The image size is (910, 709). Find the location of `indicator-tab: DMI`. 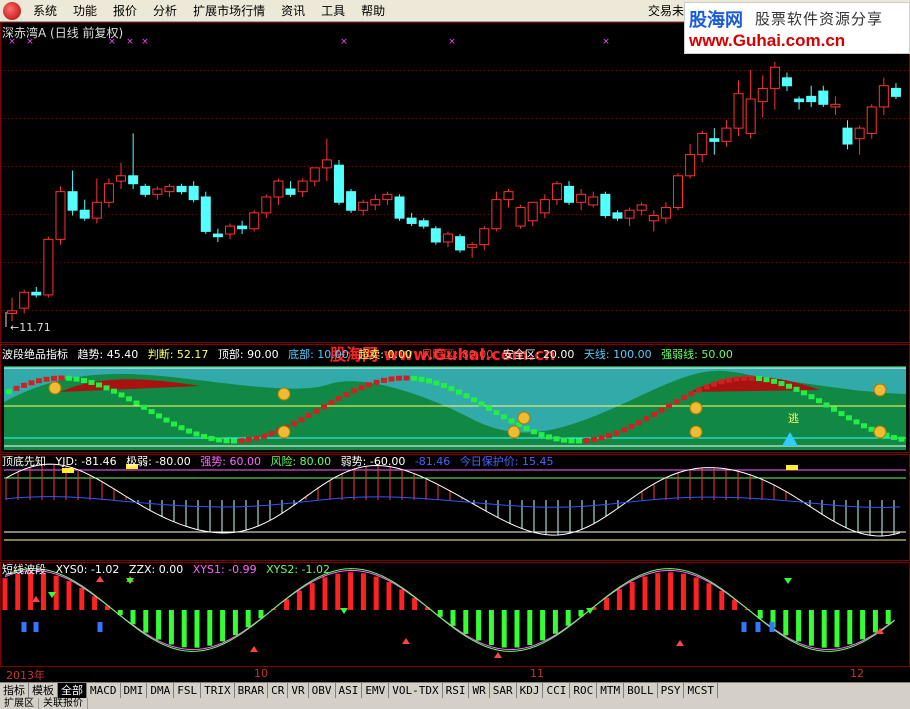

indicator-tab: DMI is located at coordinates (134, 690).